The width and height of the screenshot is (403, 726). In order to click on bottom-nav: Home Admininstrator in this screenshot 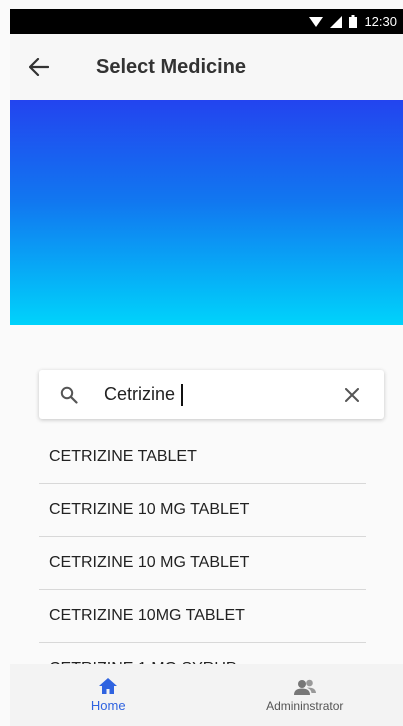, I will do `click(206, 695)`.